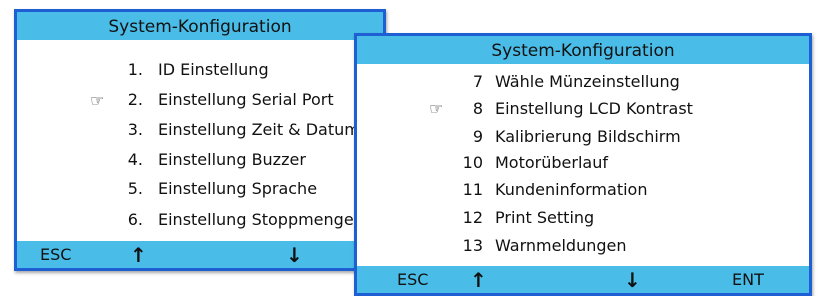 This screenshot has width=817, height=296. What do you see at coordinates (587, 81) in the screenshot?
I see `menu-item-label: Wähle Münzeinstellung` at bounding box center [587, 81].